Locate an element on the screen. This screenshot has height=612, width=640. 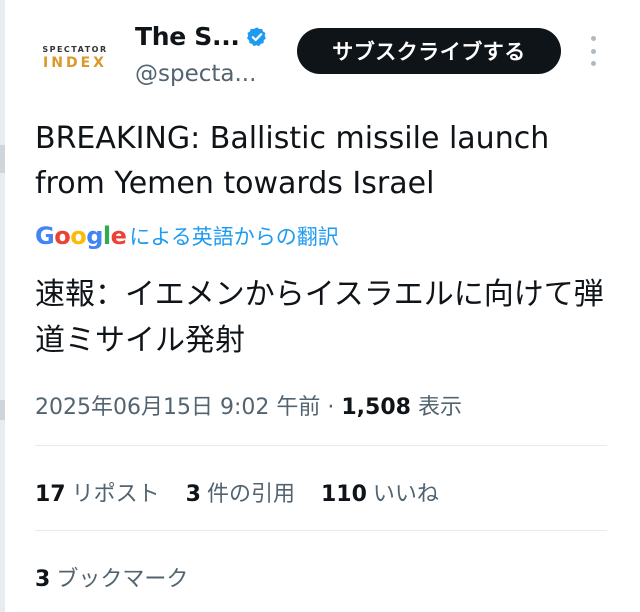
verified-badge-icon is located at coordinates (256, 36).